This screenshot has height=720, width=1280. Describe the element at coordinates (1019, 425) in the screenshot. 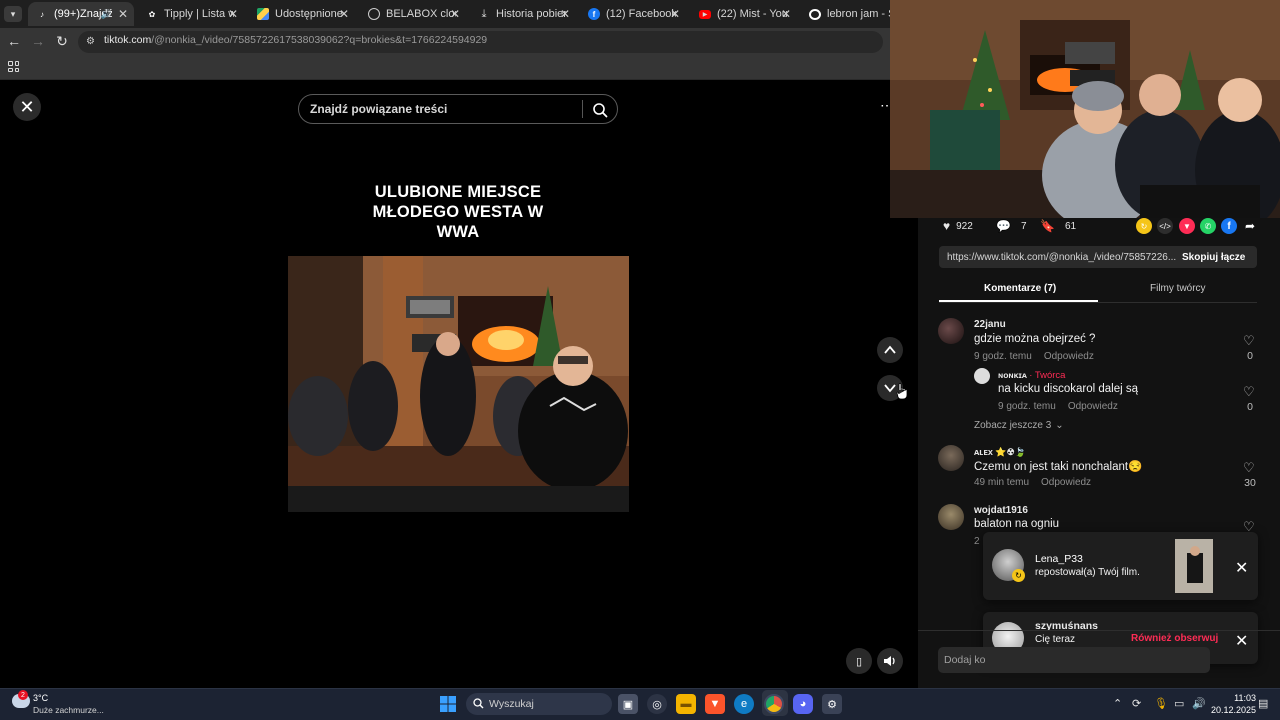

I see `see-more-replies-button: Zobacz jeszcze 3 ⌄` at that location.